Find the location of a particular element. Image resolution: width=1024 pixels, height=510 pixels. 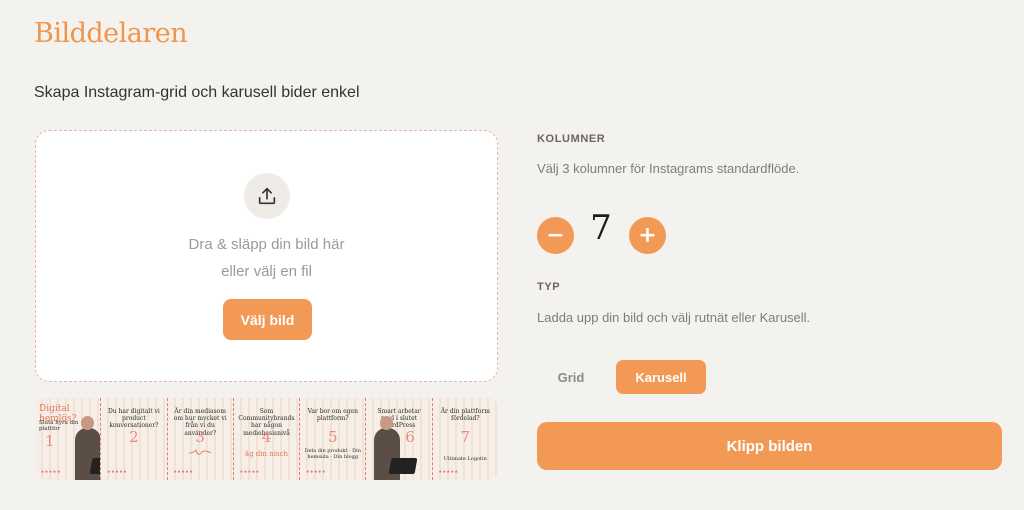

preview-slide-number: 4 is located at coordinates (266, 437).